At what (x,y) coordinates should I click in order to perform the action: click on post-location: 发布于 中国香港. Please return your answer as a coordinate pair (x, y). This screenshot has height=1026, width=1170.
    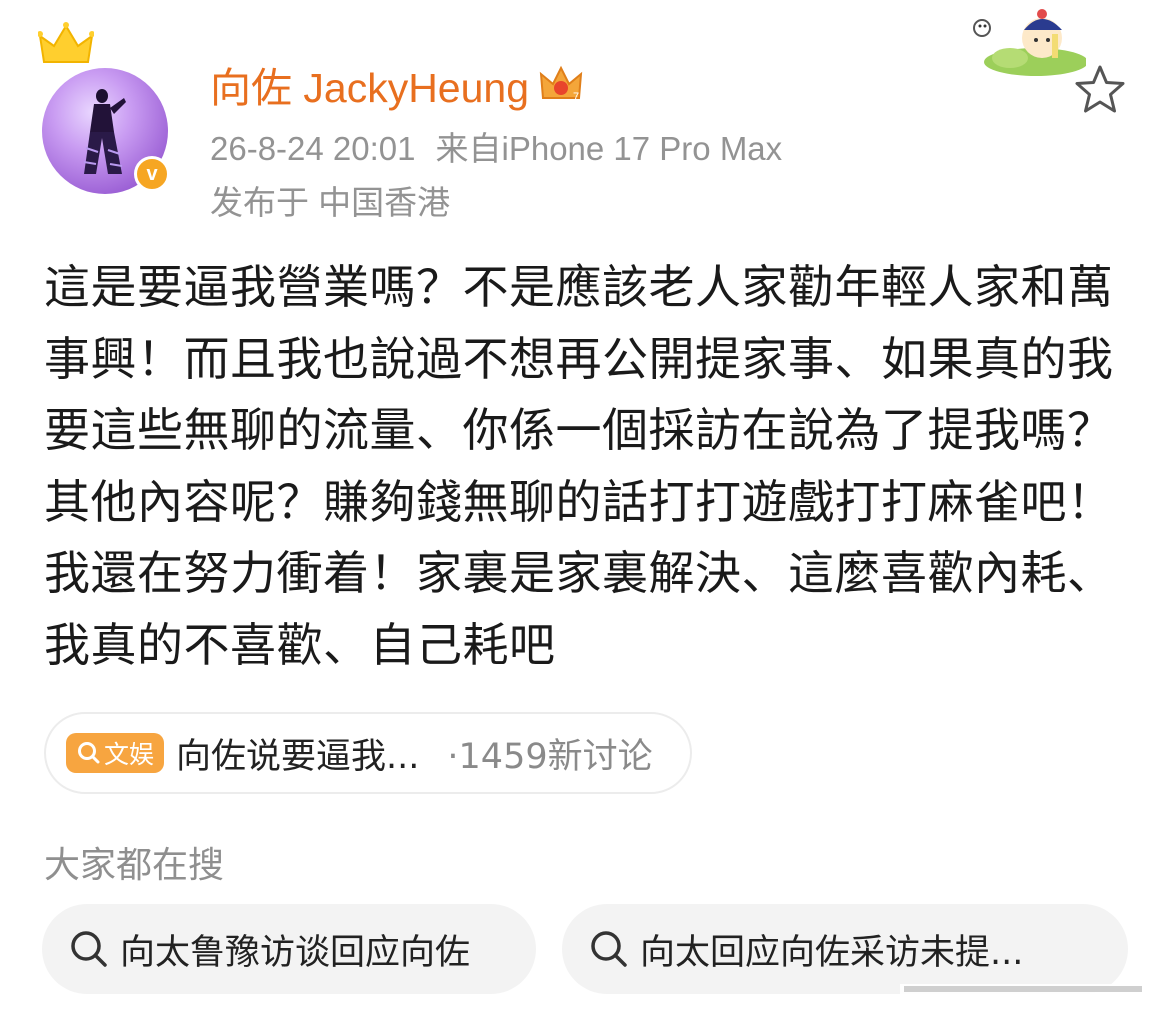
    Looking at the image, I should click on (330, 202).